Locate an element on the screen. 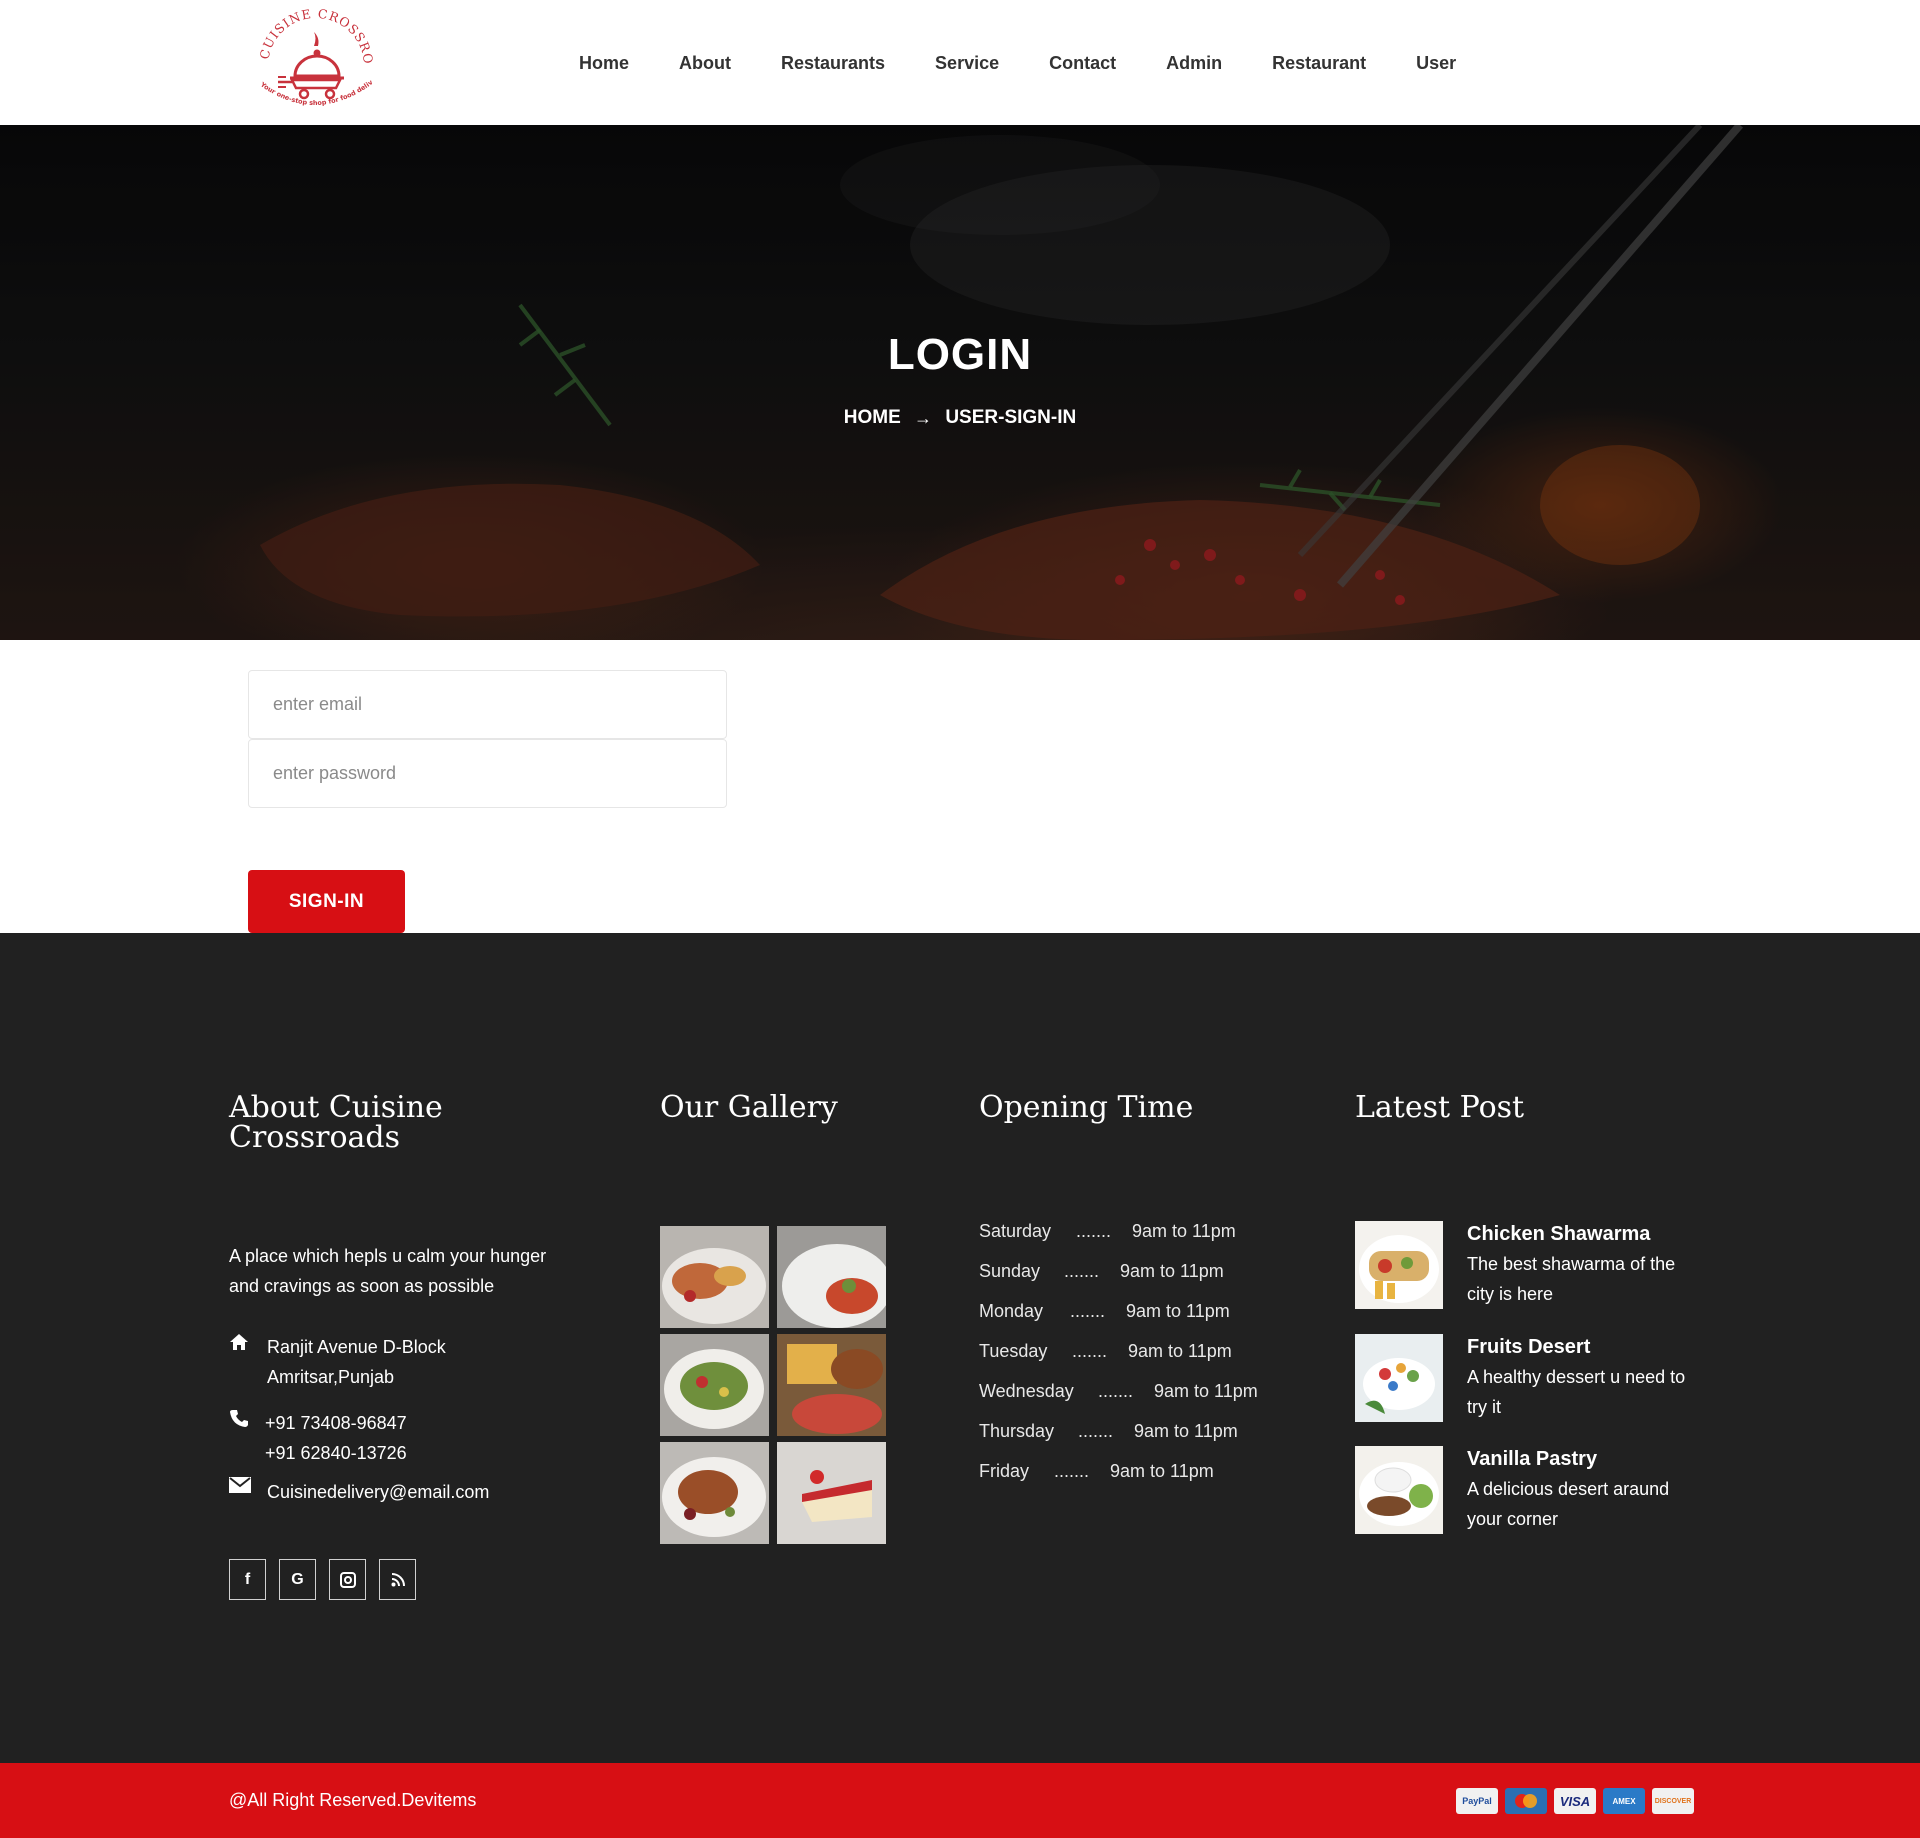 This screenshot has width=1920, height=1838. post-title: Vanilla Pastry is located at coordinates (1532, 1459).